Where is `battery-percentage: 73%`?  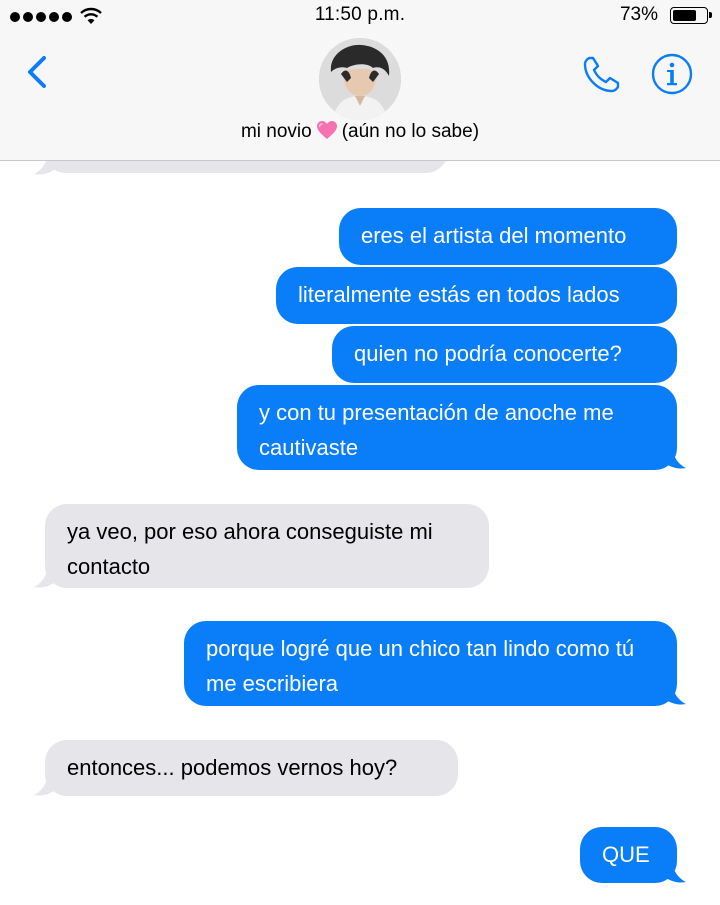
battery-percentage: 73% is located at coordinates (638, 14).